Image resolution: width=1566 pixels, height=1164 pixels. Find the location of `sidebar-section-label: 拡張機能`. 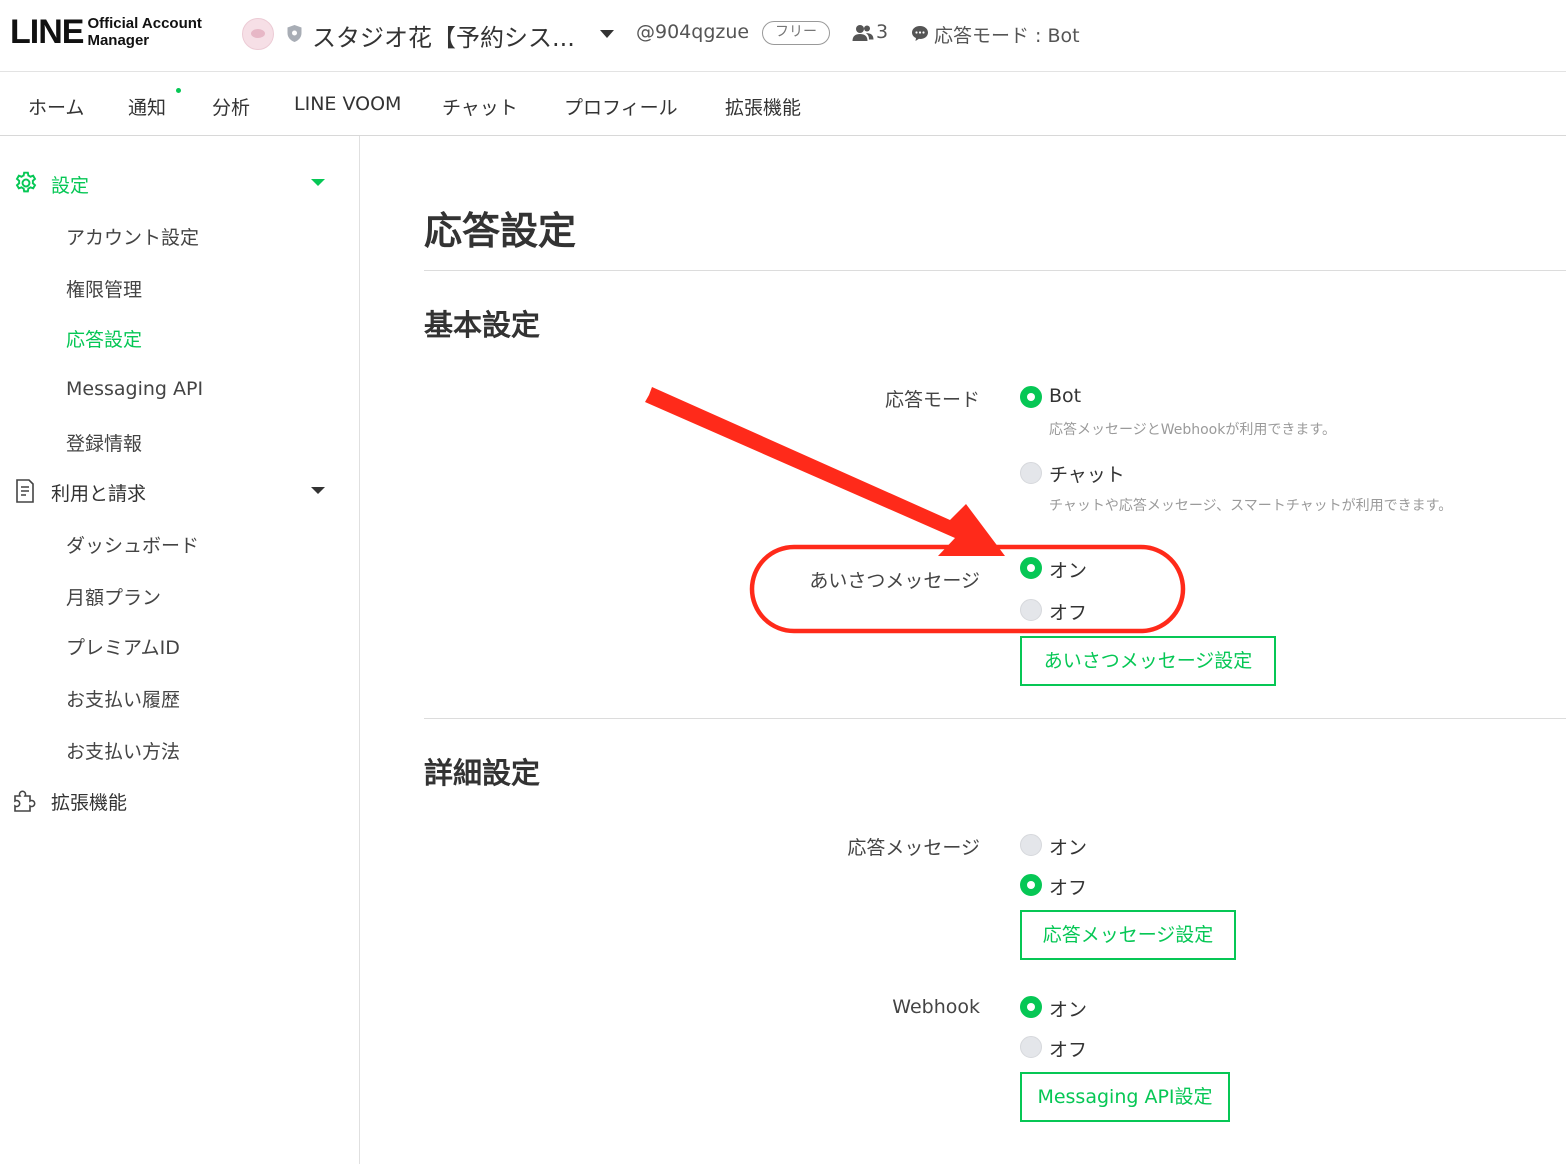

sidebar-section-label: 拡張機能 is located at coordinates (89, 803).